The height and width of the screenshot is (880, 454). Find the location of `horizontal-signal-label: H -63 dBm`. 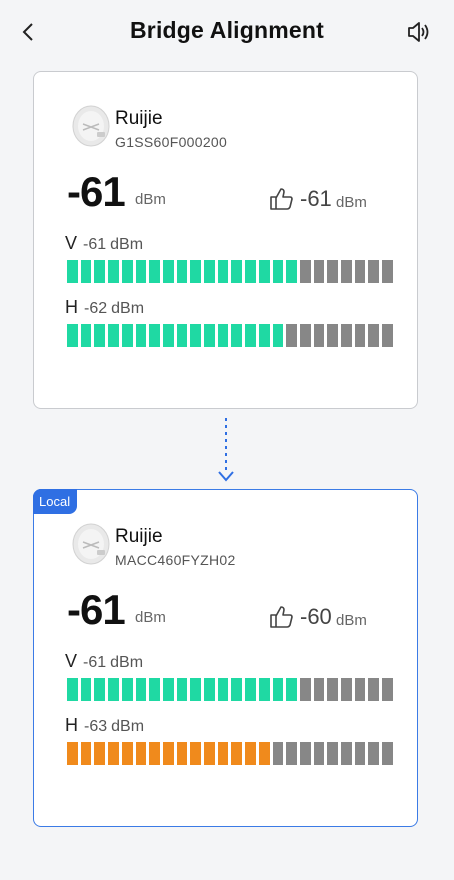

horizontal-signal-label: H -63 dBm is located at coordinates (105, 725).